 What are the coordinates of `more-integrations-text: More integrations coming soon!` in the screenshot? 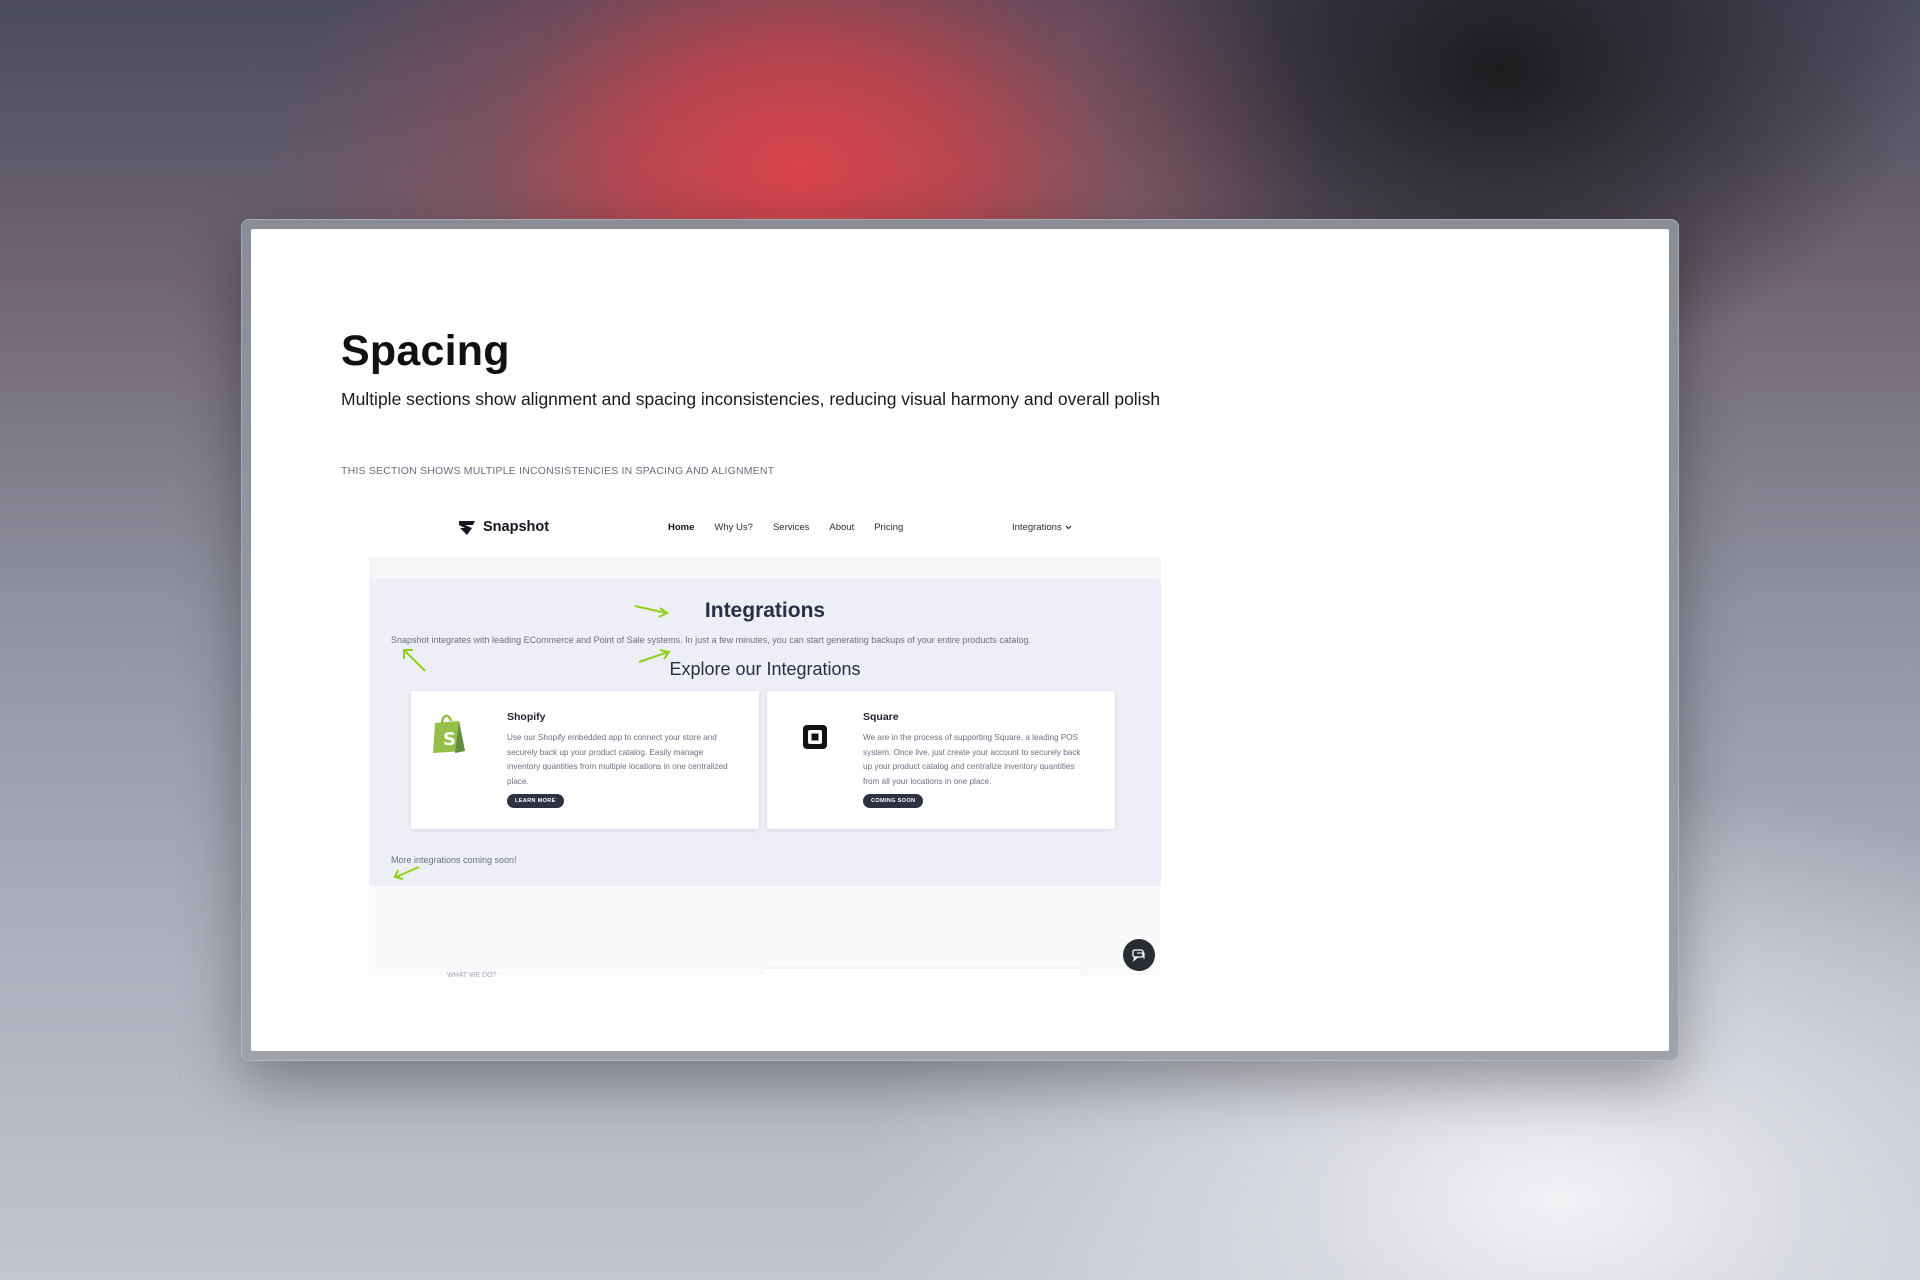 It's located at (454, 860).